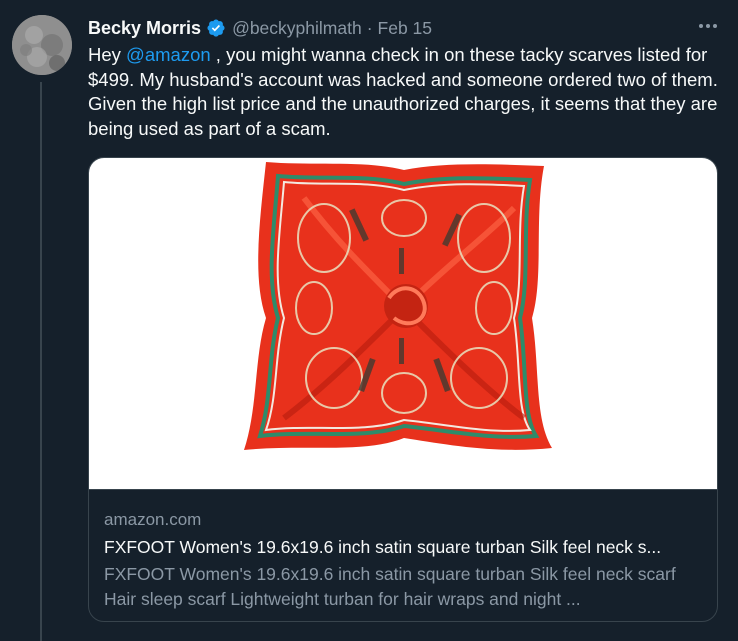  Describe the element at coordinates (708, 26) in the screenshot. I see `more-options-icon` at that location.